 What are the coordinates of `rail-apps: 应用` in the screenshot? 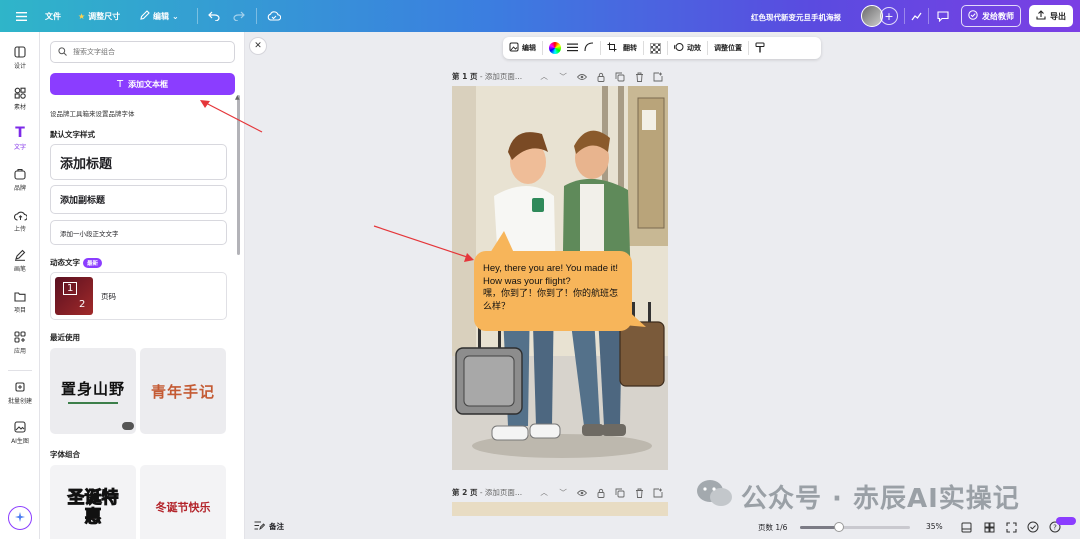 It's located at (20, 342).